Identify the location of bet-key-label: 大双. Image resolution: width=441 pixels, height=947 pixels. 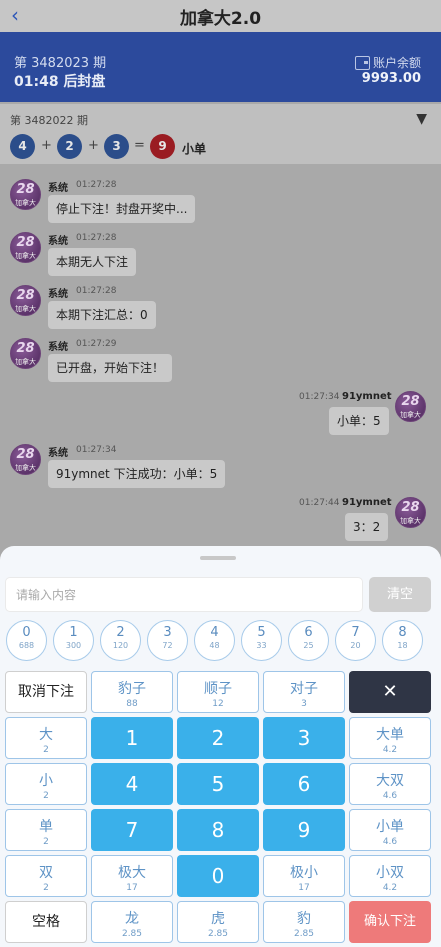
(390, 781).